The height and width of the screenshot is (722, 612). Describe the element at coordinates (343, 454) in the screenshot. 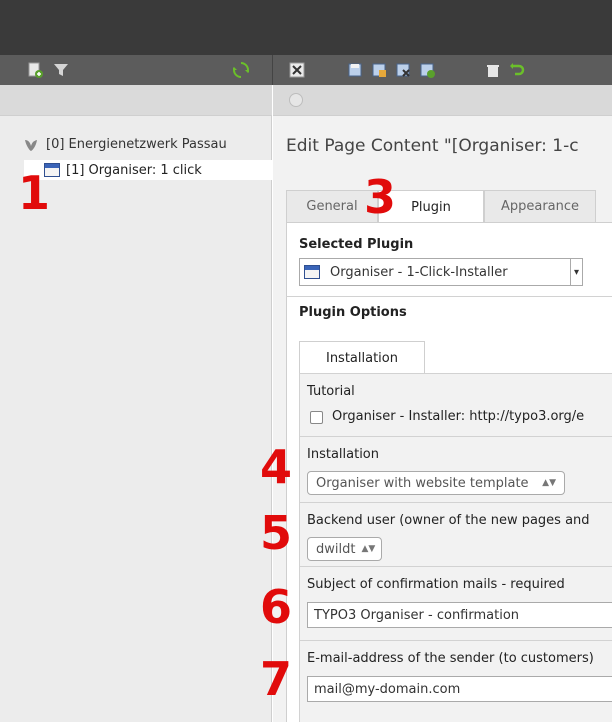

I see `installation-label: Installation` at that location.